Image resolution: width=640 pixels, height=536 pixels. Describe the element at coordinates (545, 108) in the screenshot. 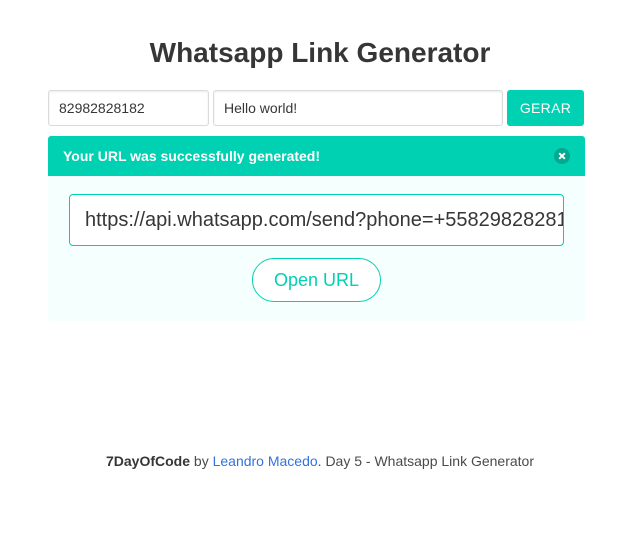

I see `gerar-button: GERAR` at that location.